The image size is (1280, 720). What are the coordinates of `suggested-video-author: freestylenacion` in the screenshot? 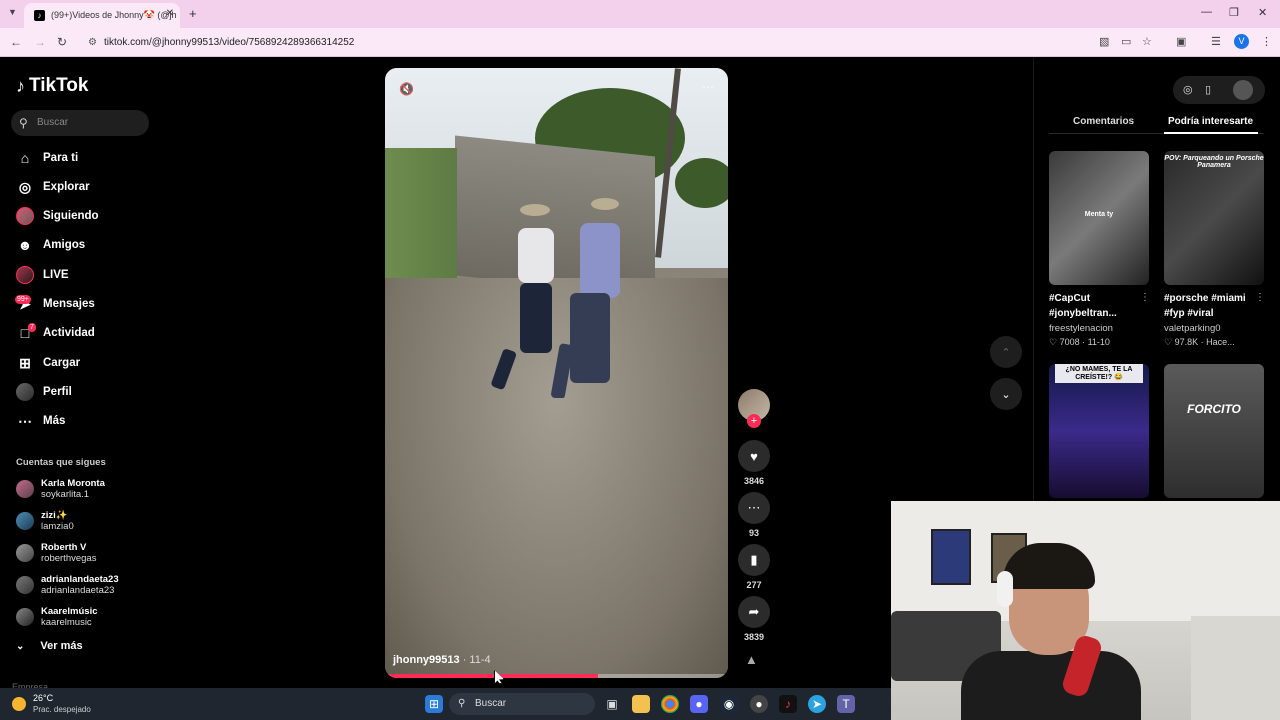 It's located at (1081, 328).